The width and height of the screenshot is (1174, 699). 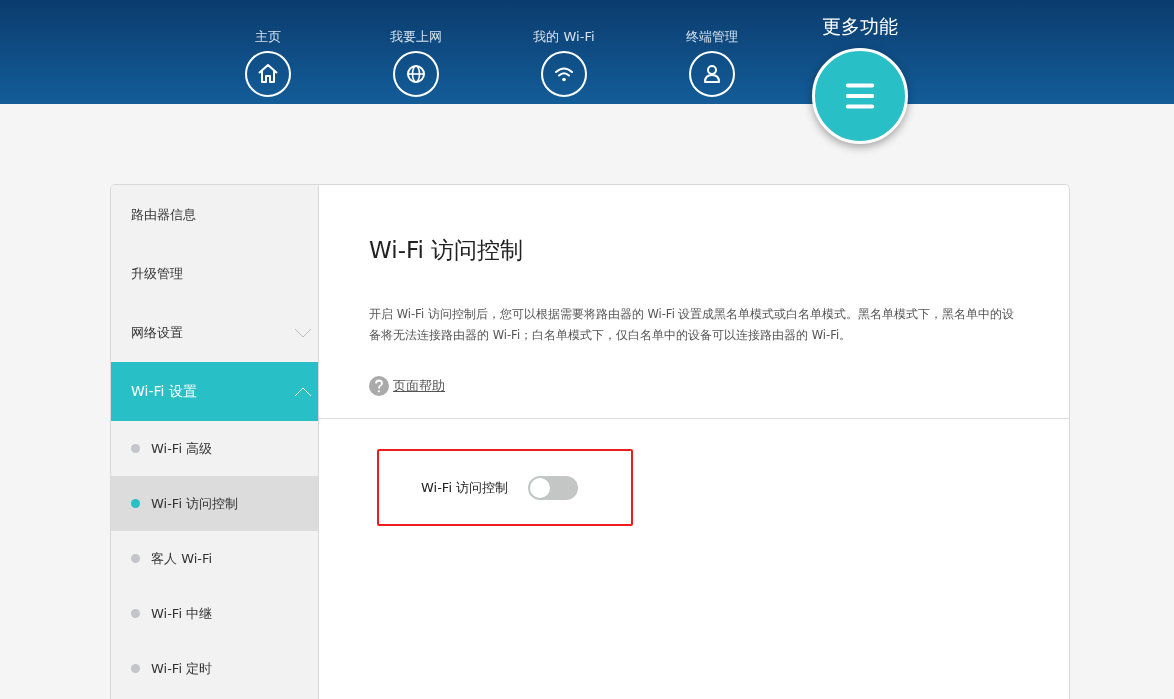 What do you see at coordinates (214, 448) in the screenshot?
I see `sidebar-subitem: Wi-Fi 高级` at bounding box center [214, 448].